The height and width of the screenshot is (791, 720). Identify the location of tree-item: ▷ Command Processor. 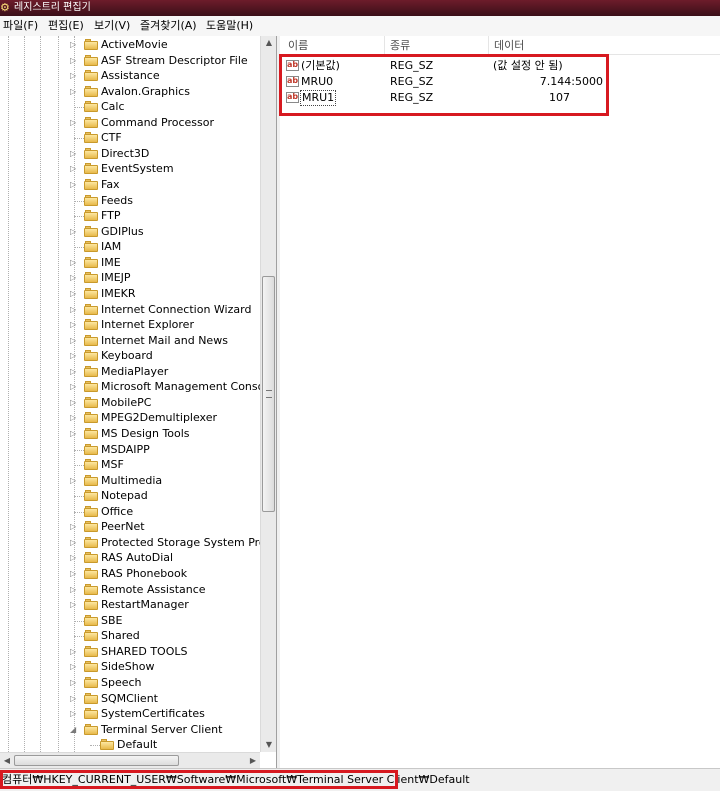
(170, 123).